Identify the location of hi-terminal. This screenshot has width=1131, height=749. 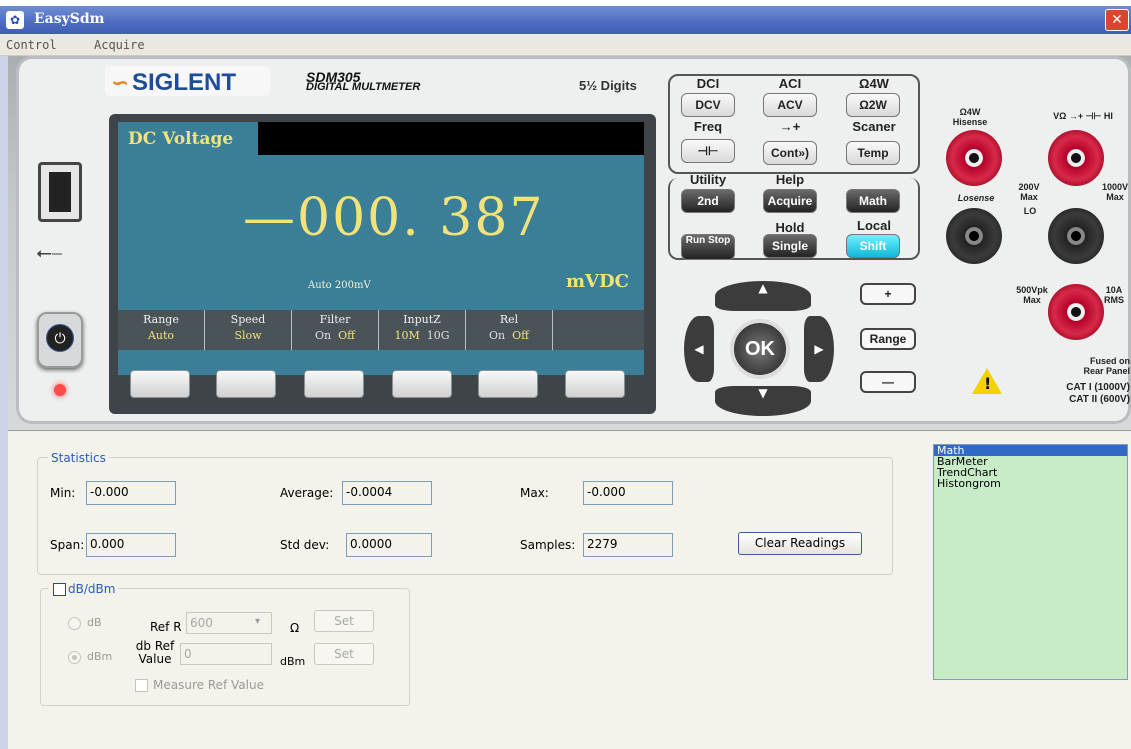
(1076, 158).